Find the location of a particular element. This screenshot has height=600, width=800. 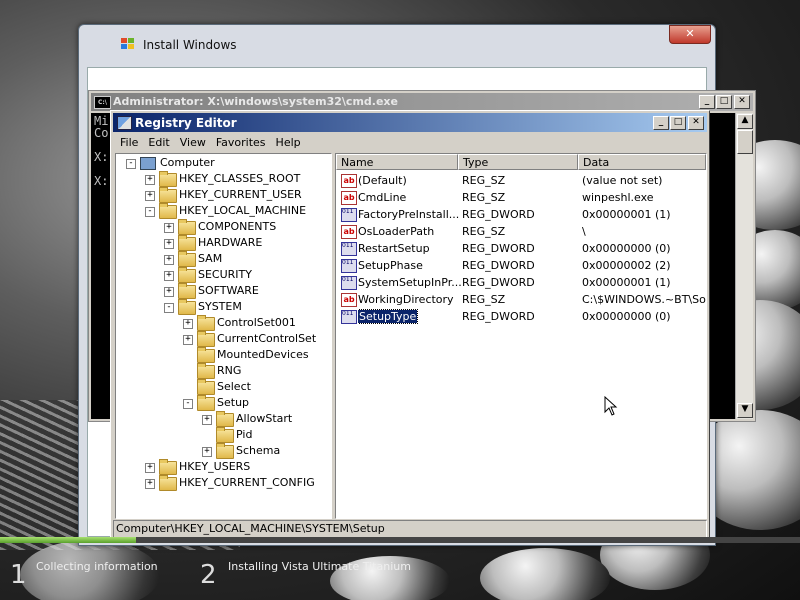

tree-node: - Setup is located at coordinates (223, 403).